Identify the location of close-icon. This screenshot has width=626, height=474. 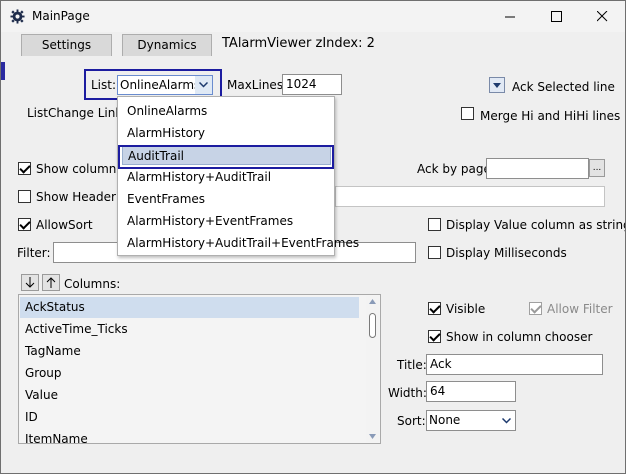
(601, 16).